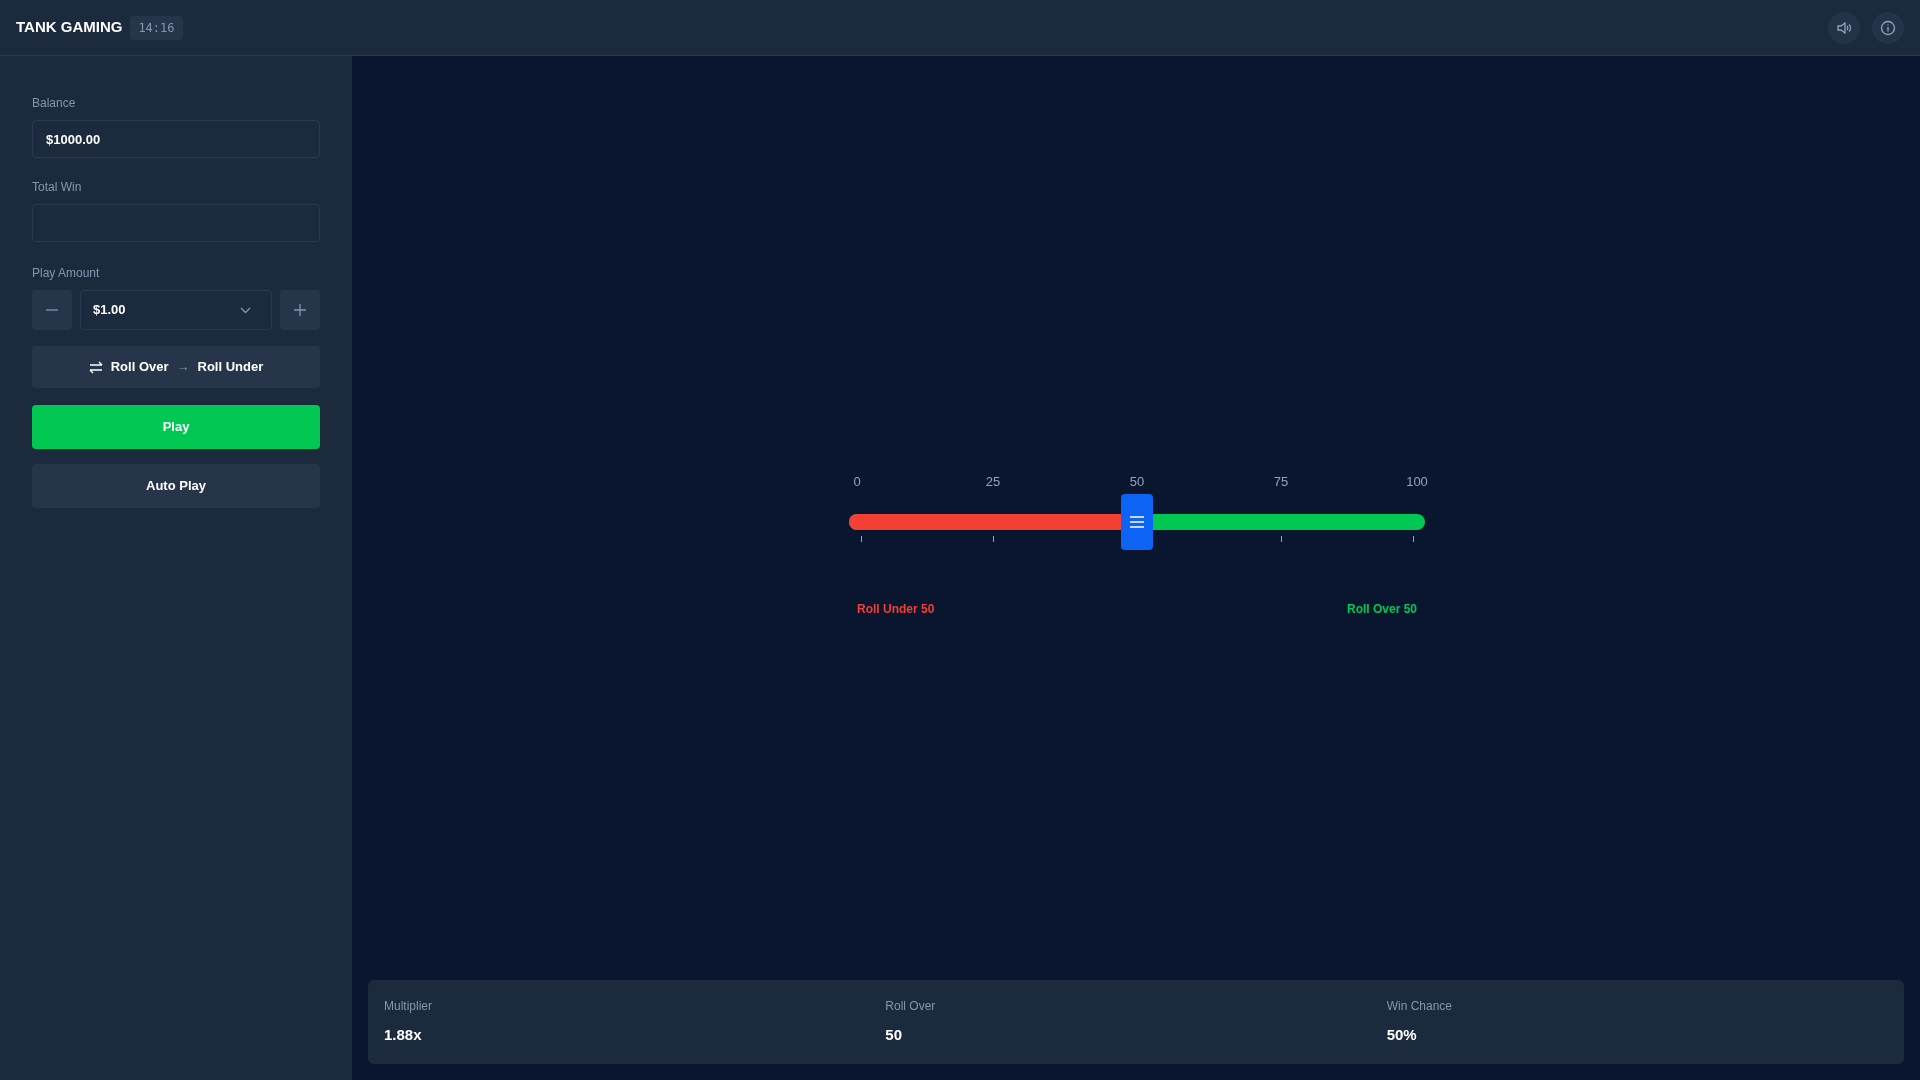 Image resolution: width=1920 pixels, height=1080 pixels. I want to click on plus-icon, so click(300, 310).